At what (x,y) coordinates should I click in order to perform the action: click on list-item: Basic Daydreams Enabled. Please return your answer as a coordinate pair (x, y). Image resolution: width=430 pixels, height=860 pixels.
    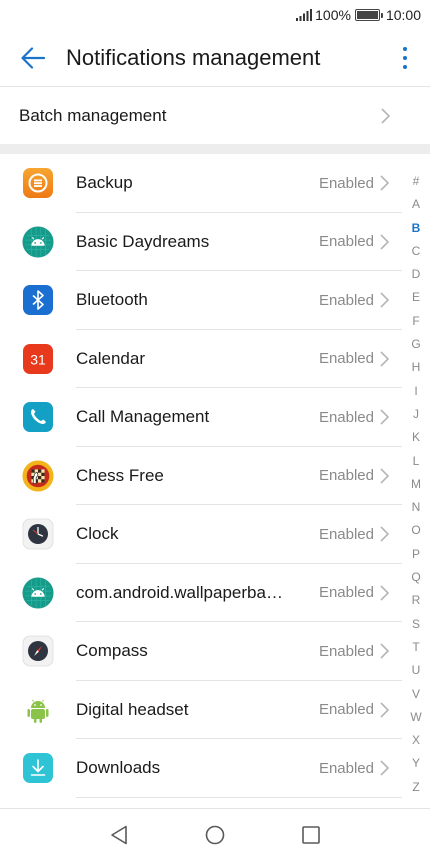
    Looking at the image, I should click on (201, 242).